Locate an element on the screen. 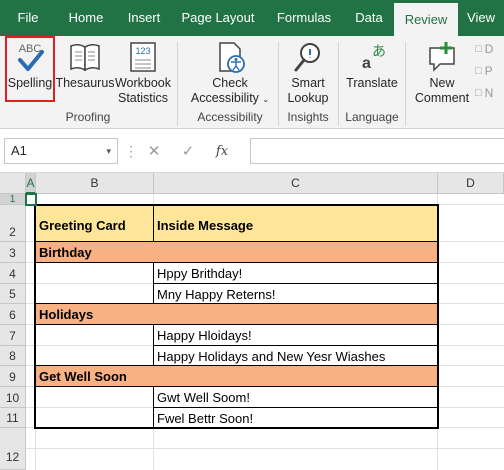  insert-function-icon: fx is located at coordinates (222, 151).